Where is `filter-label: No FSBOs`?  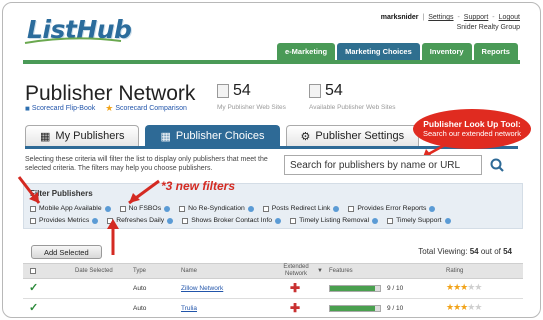 filter-label: No FSBOs is located at coordinates (145, 208).